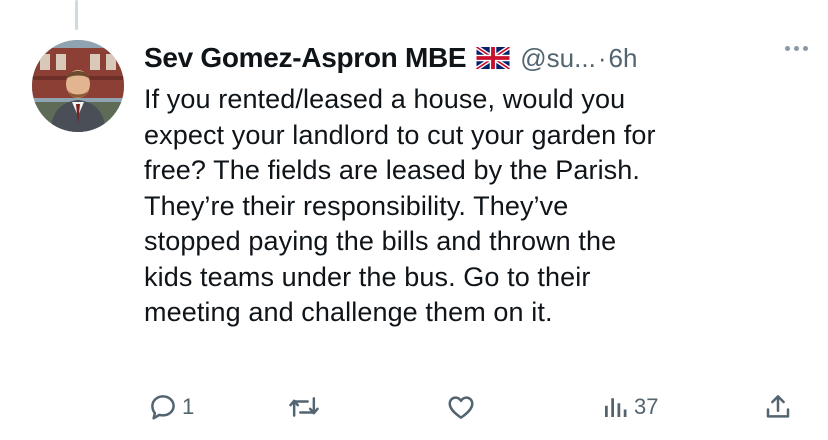  Describe the element at coordinates (188, 406) in the screenshot. I see `reply-count: 1` at that location.